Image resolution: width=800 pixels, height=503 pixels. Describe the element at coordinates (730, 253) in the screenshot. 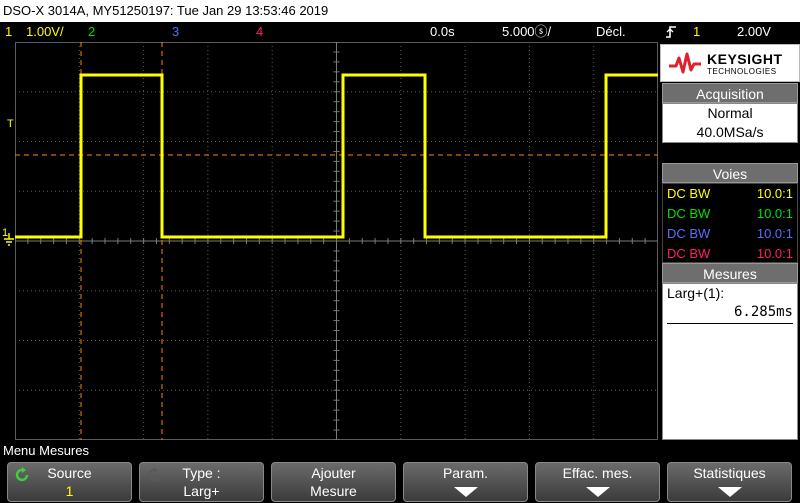

I see `channel-row-4: DC BW 10.0:1` at that location.